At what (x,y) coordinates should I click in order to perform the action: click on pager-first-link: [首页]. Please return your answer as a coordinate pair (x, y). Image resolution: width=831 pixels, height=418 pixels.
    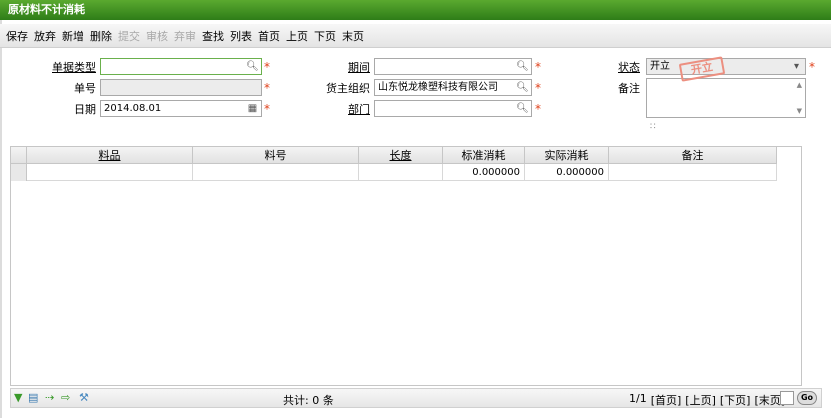
    Looking at the image, I should click on (666, 400).